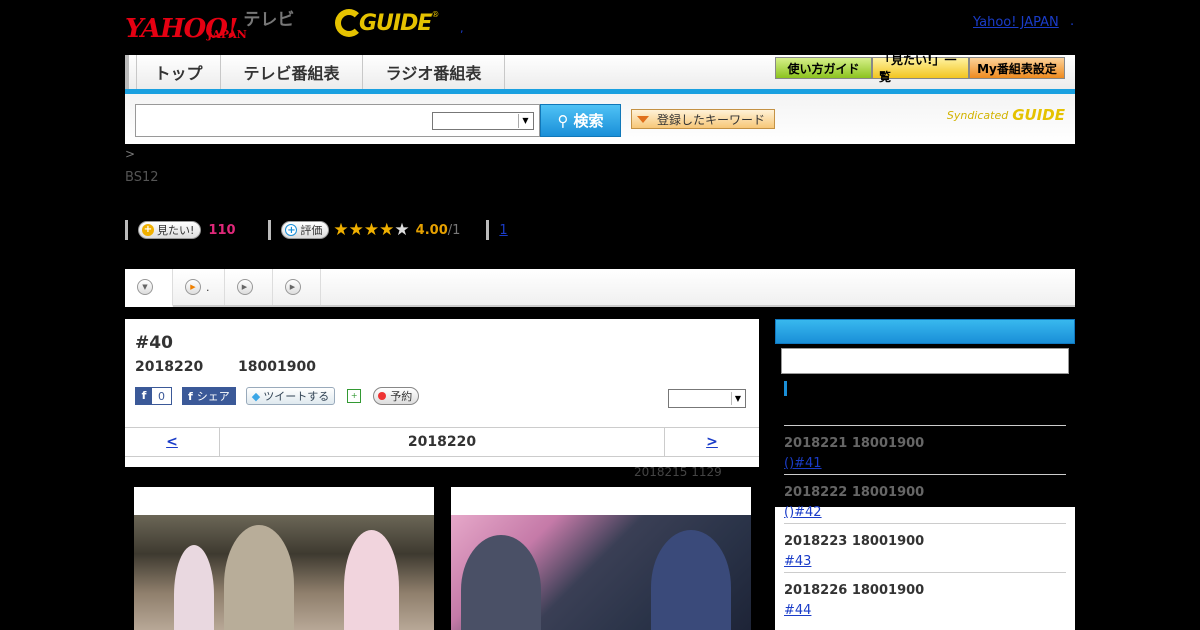 The width and height of the screenshot is (1200, 630). I want to click on episode-link: ()#41, so click(803, 463).